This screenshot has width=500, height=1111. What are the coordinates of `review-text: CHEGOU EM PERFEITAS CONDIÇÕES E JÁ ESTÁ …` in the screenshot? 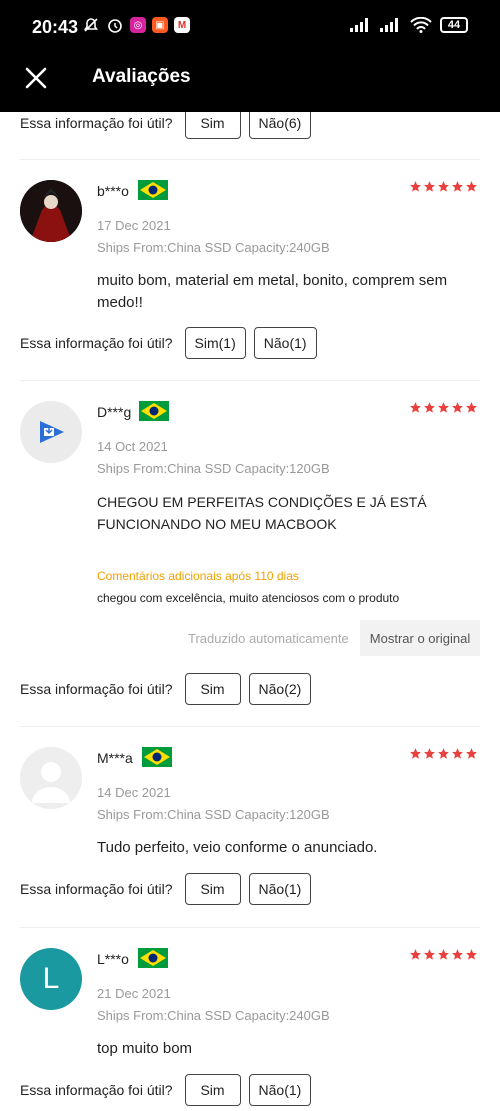 It's located at (262, 513).